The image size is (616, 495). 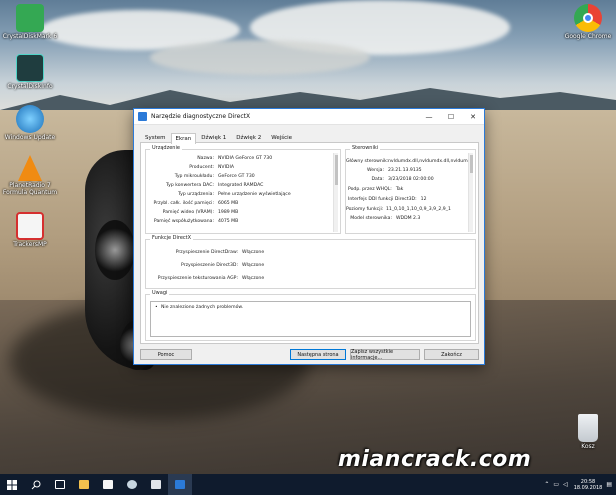 I want to click on network-icon: ▭, so click(x=556, y=484).